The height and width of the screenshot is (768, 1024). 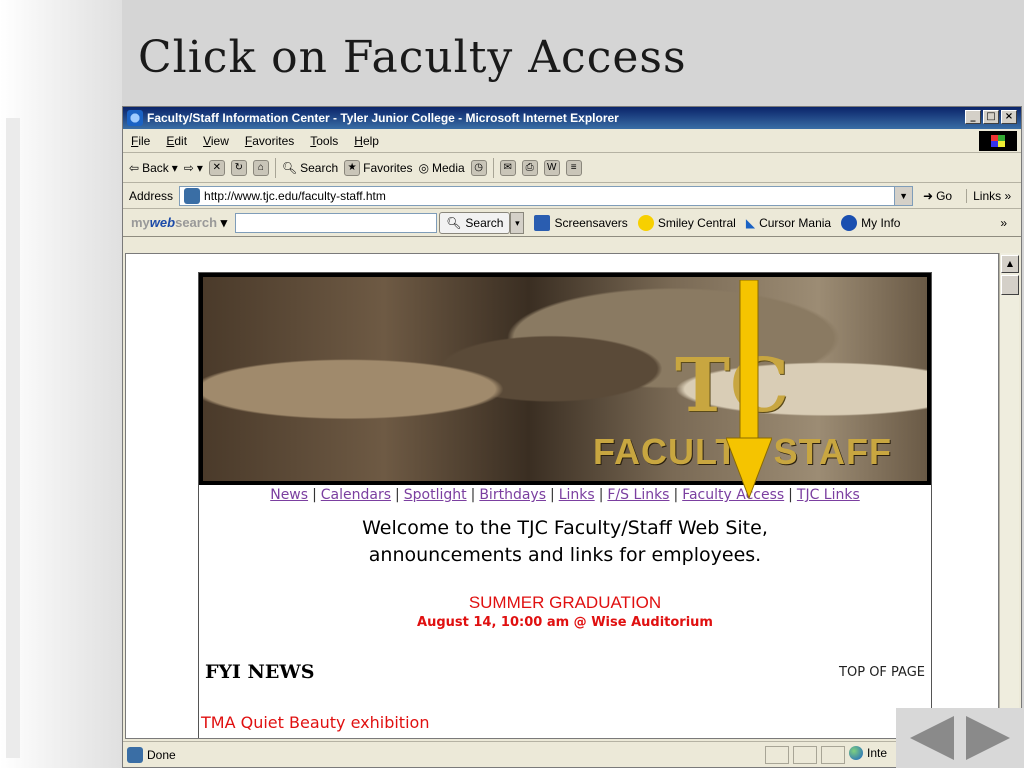 What do you see at coordinates (216, 141) in the screenshot?
I see `menu-view: View` at bounding box center [216, 141].